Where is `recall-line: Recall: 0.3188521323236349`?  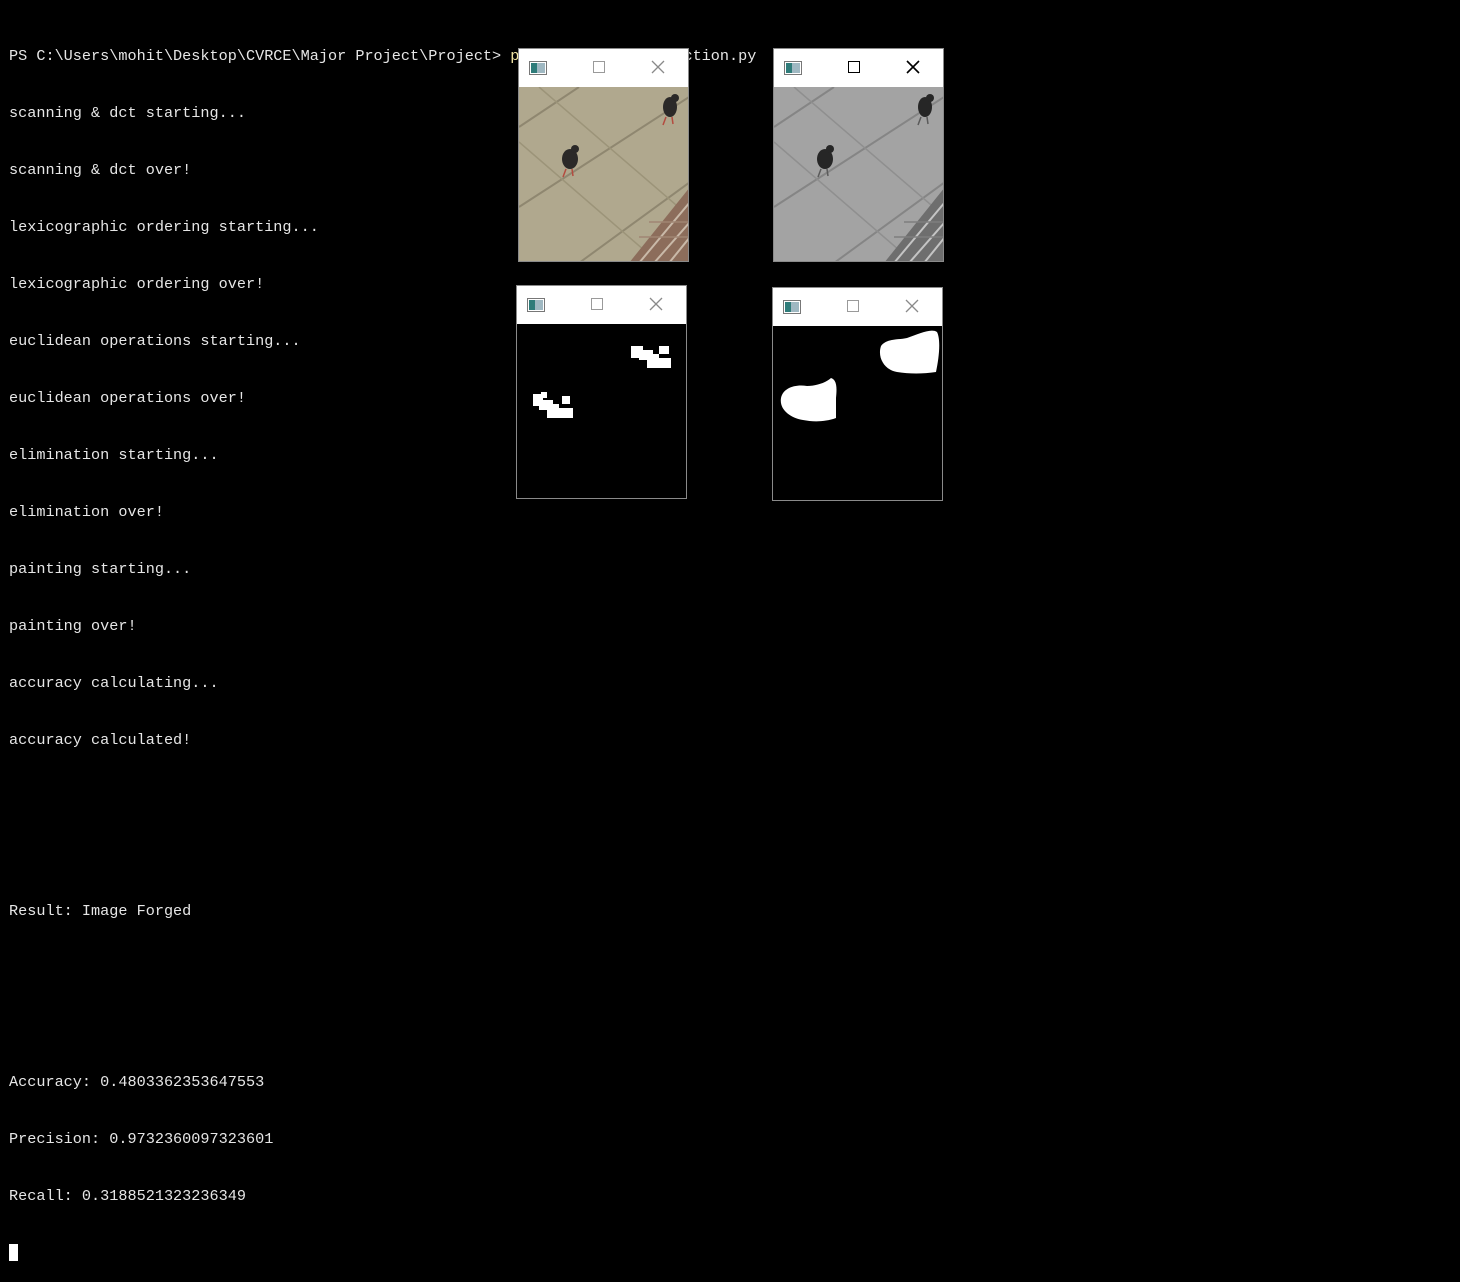
recall-line: Recall: 0.3188521323236349 is located at coordinates (127, 1196).